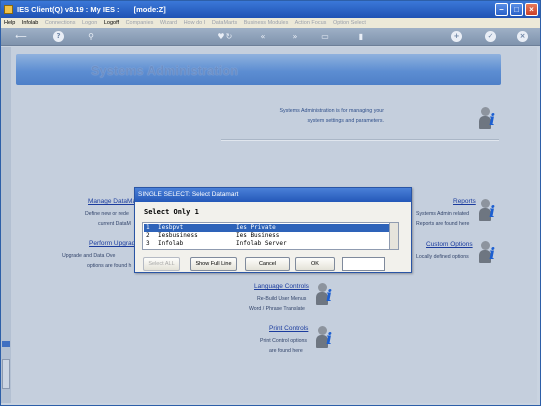  I want to click on rewind-icon: «, so click(263, 36).